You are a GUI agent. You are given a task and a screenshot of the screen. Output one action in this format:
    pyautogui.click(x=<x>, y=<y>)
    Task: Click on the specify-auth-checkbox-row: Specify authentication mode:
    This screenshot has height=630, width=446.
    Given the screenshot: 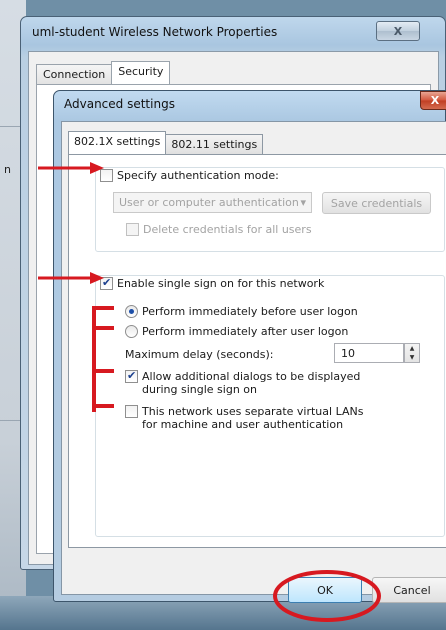 What is the action you would take?
    pyautogui.click(x=191, y=175)
    